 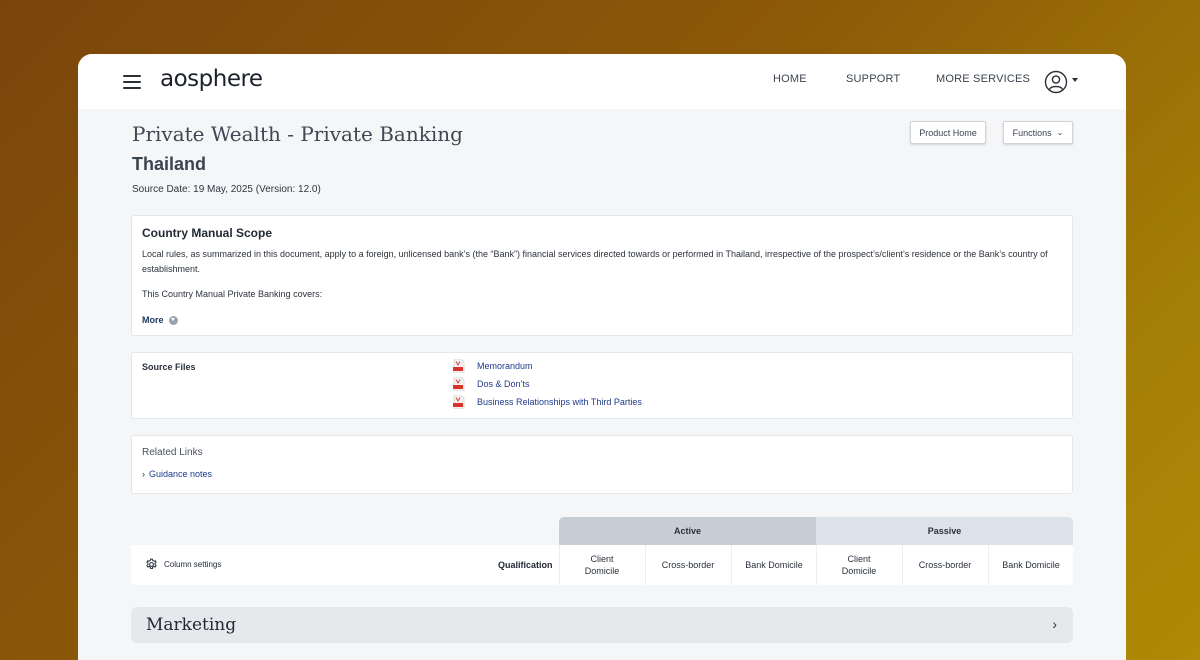 I want to click on qualification-header: Qualification, so click(x=525, y=565).